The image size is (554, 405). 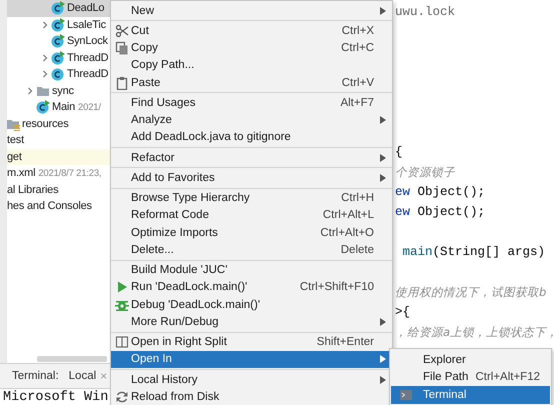 I want to click on copy-icon, so click(x=122, y=48).